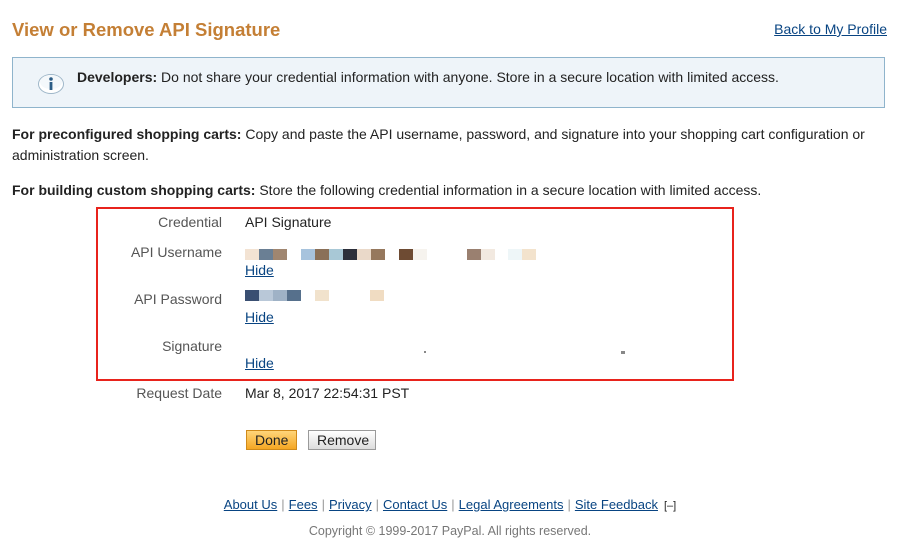  I want to click on request-date-label: Request Date, so click(179, 393).